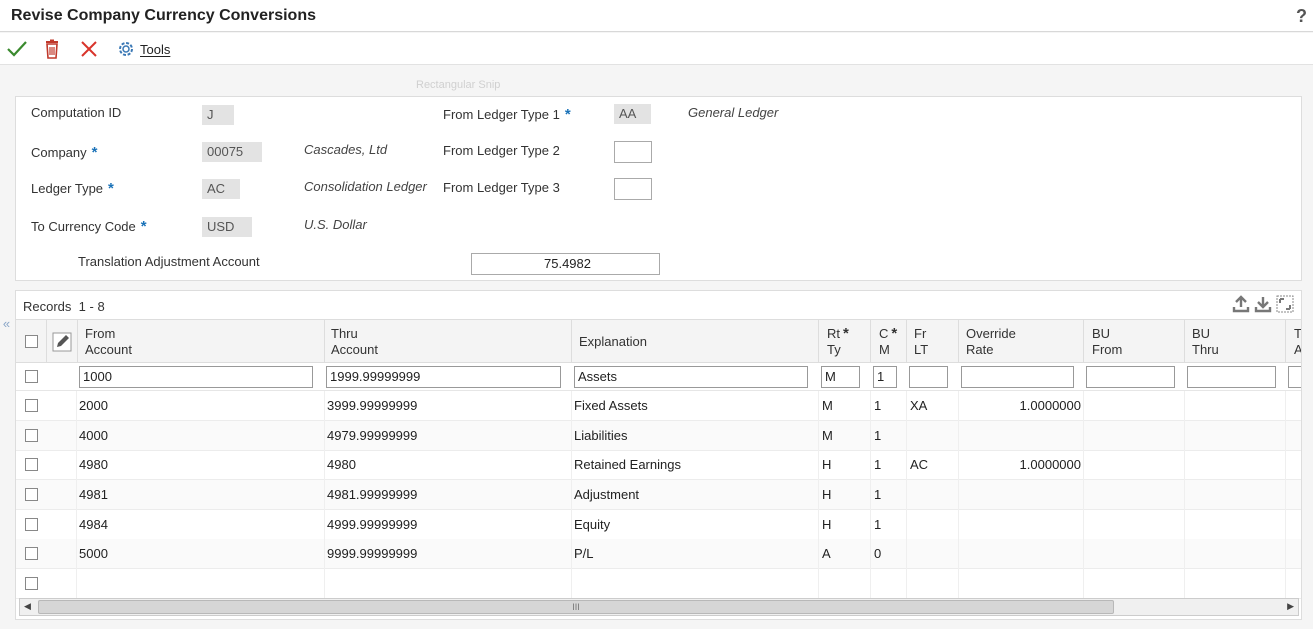 The height and width of the screenshot is (629, 1313). What do you see at coordinates (1297, 342) in the screenshot?
I see `col-truncated: TrA` at bounding box center [1297, 342].